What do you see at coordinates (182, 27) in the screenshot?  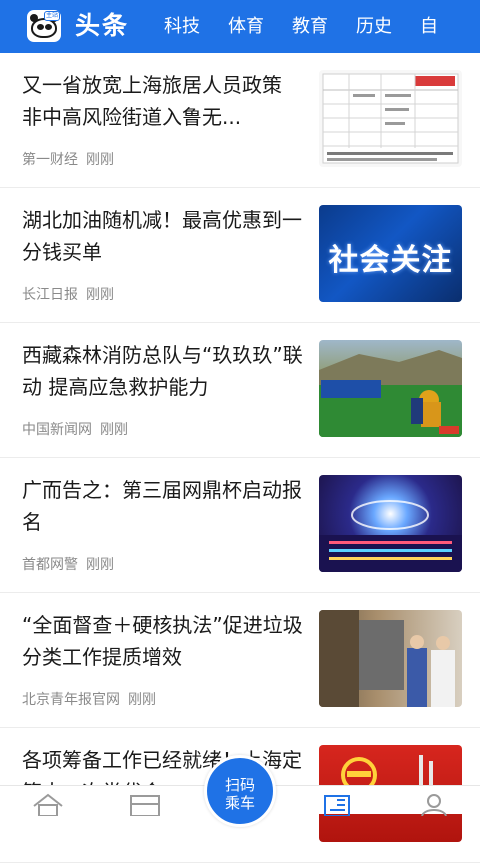 I see `tab-tech: 科技` at bounding box center [182, 27].